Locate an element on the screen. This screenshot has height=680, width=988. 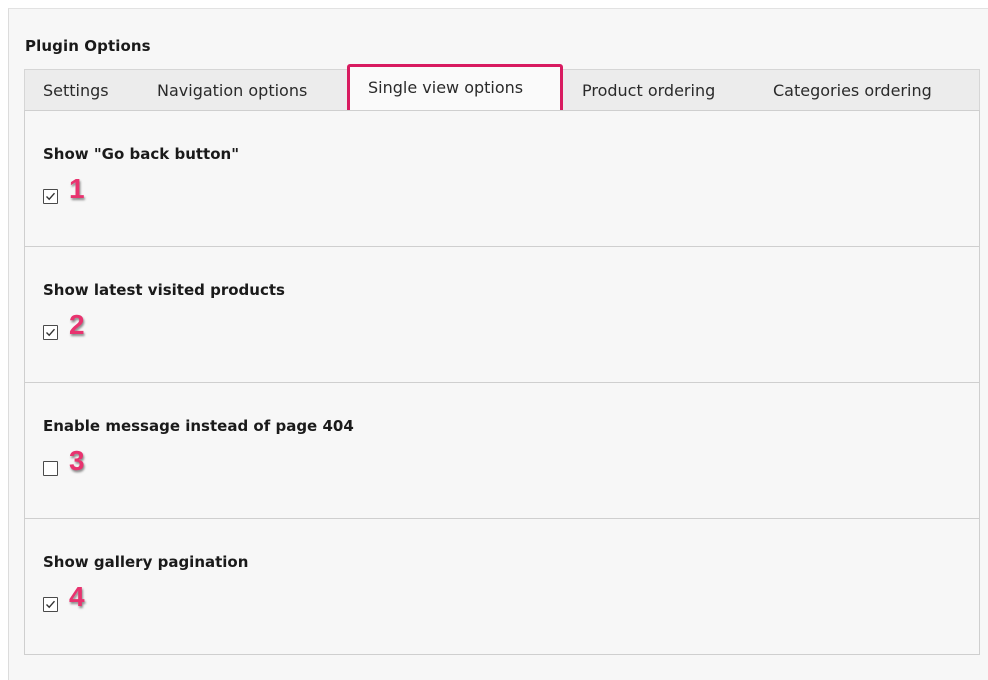
latest-visited-products-checkbox is located at coordinates (50, 332).